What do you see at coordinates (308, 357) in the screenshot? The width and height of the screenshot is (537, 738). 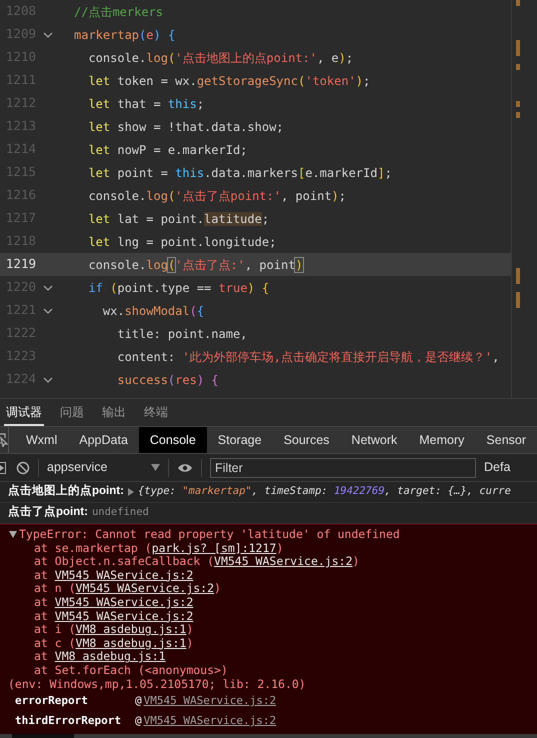 I see `code-line: content: '此为外部停车场,点击确定将直接开启导航，是否继续？',` at bounding box center [308, 357].